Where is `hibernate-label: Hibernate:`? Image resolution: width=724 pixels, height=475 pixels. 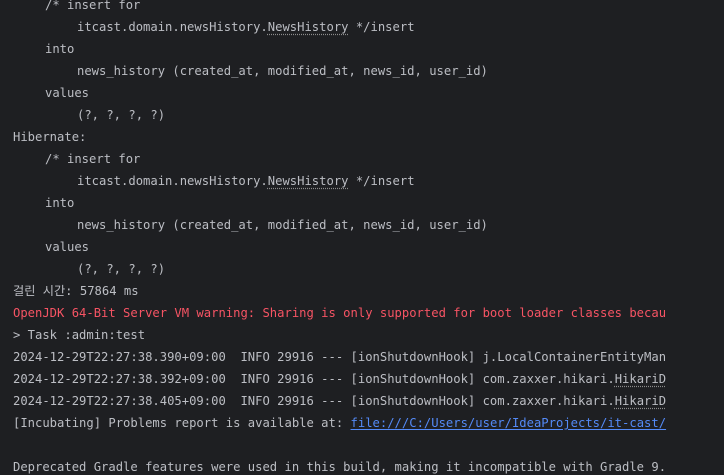
hibernate-label: Hibernate: is located at coordinates (50, 137).